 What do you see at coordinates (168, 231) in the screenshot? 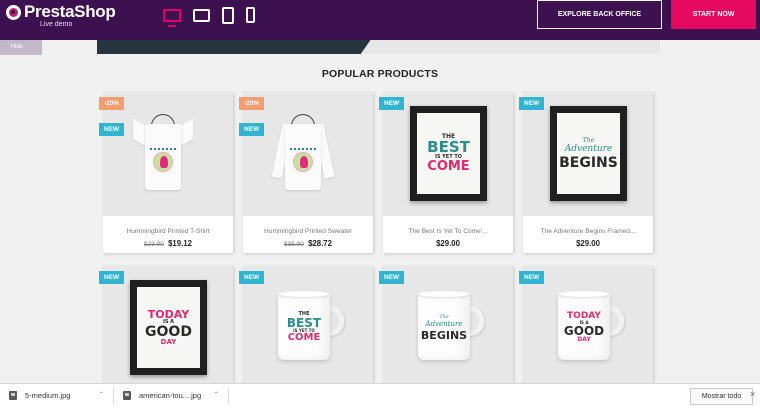
I see `product-name: Hummingbird Printed T-Shirt` at bounding box center [168, 231].